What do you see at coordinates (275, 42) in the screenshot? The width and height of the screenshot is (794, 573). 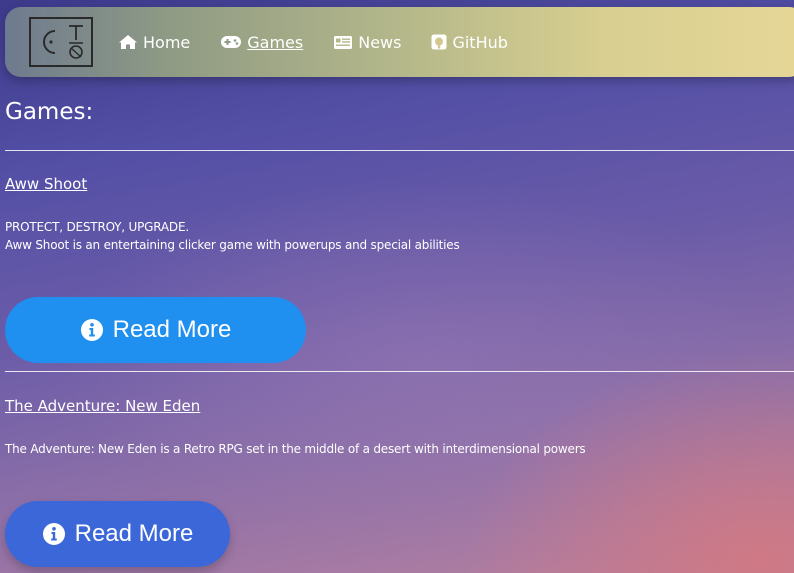 I see `nav-item-games-label: Games` at bounding box center [275, 42].